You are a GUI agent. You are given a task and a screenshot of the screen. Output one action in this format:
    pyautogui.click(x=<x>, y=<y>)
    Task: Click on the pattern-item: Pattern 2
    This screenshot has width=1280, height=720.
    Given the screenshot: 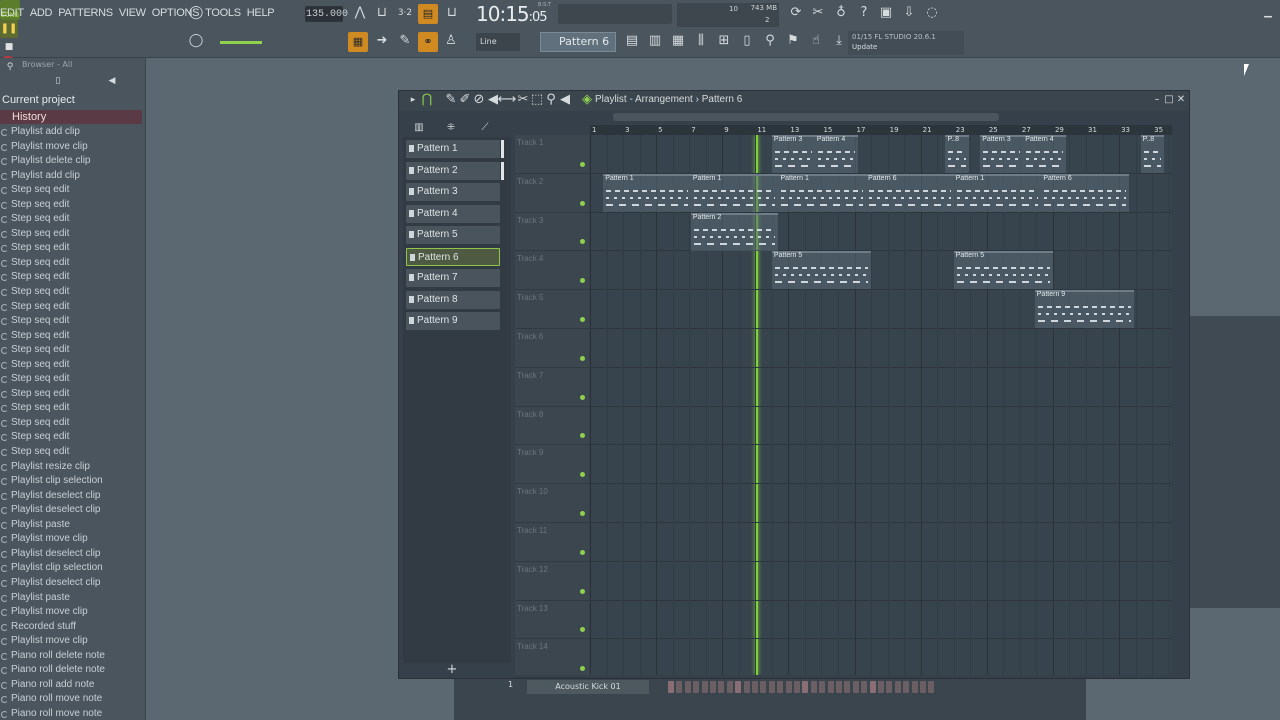 What is the action you would take?
    pyautogui.click(x=453, y=170)
    